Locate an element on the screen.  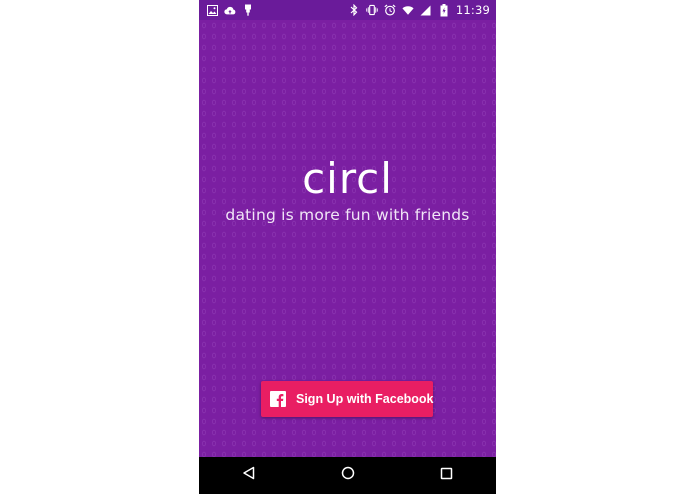
back-icon is located at coordinates (249, 475).